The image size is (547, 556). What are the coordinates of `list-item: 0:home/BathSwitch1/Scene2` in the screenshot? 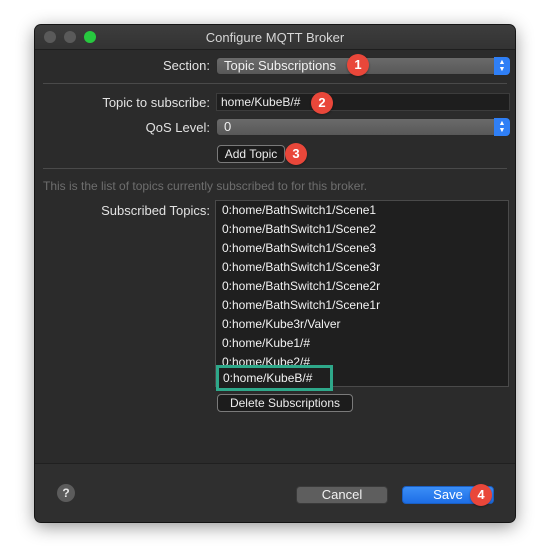 It's located at (362, 229).